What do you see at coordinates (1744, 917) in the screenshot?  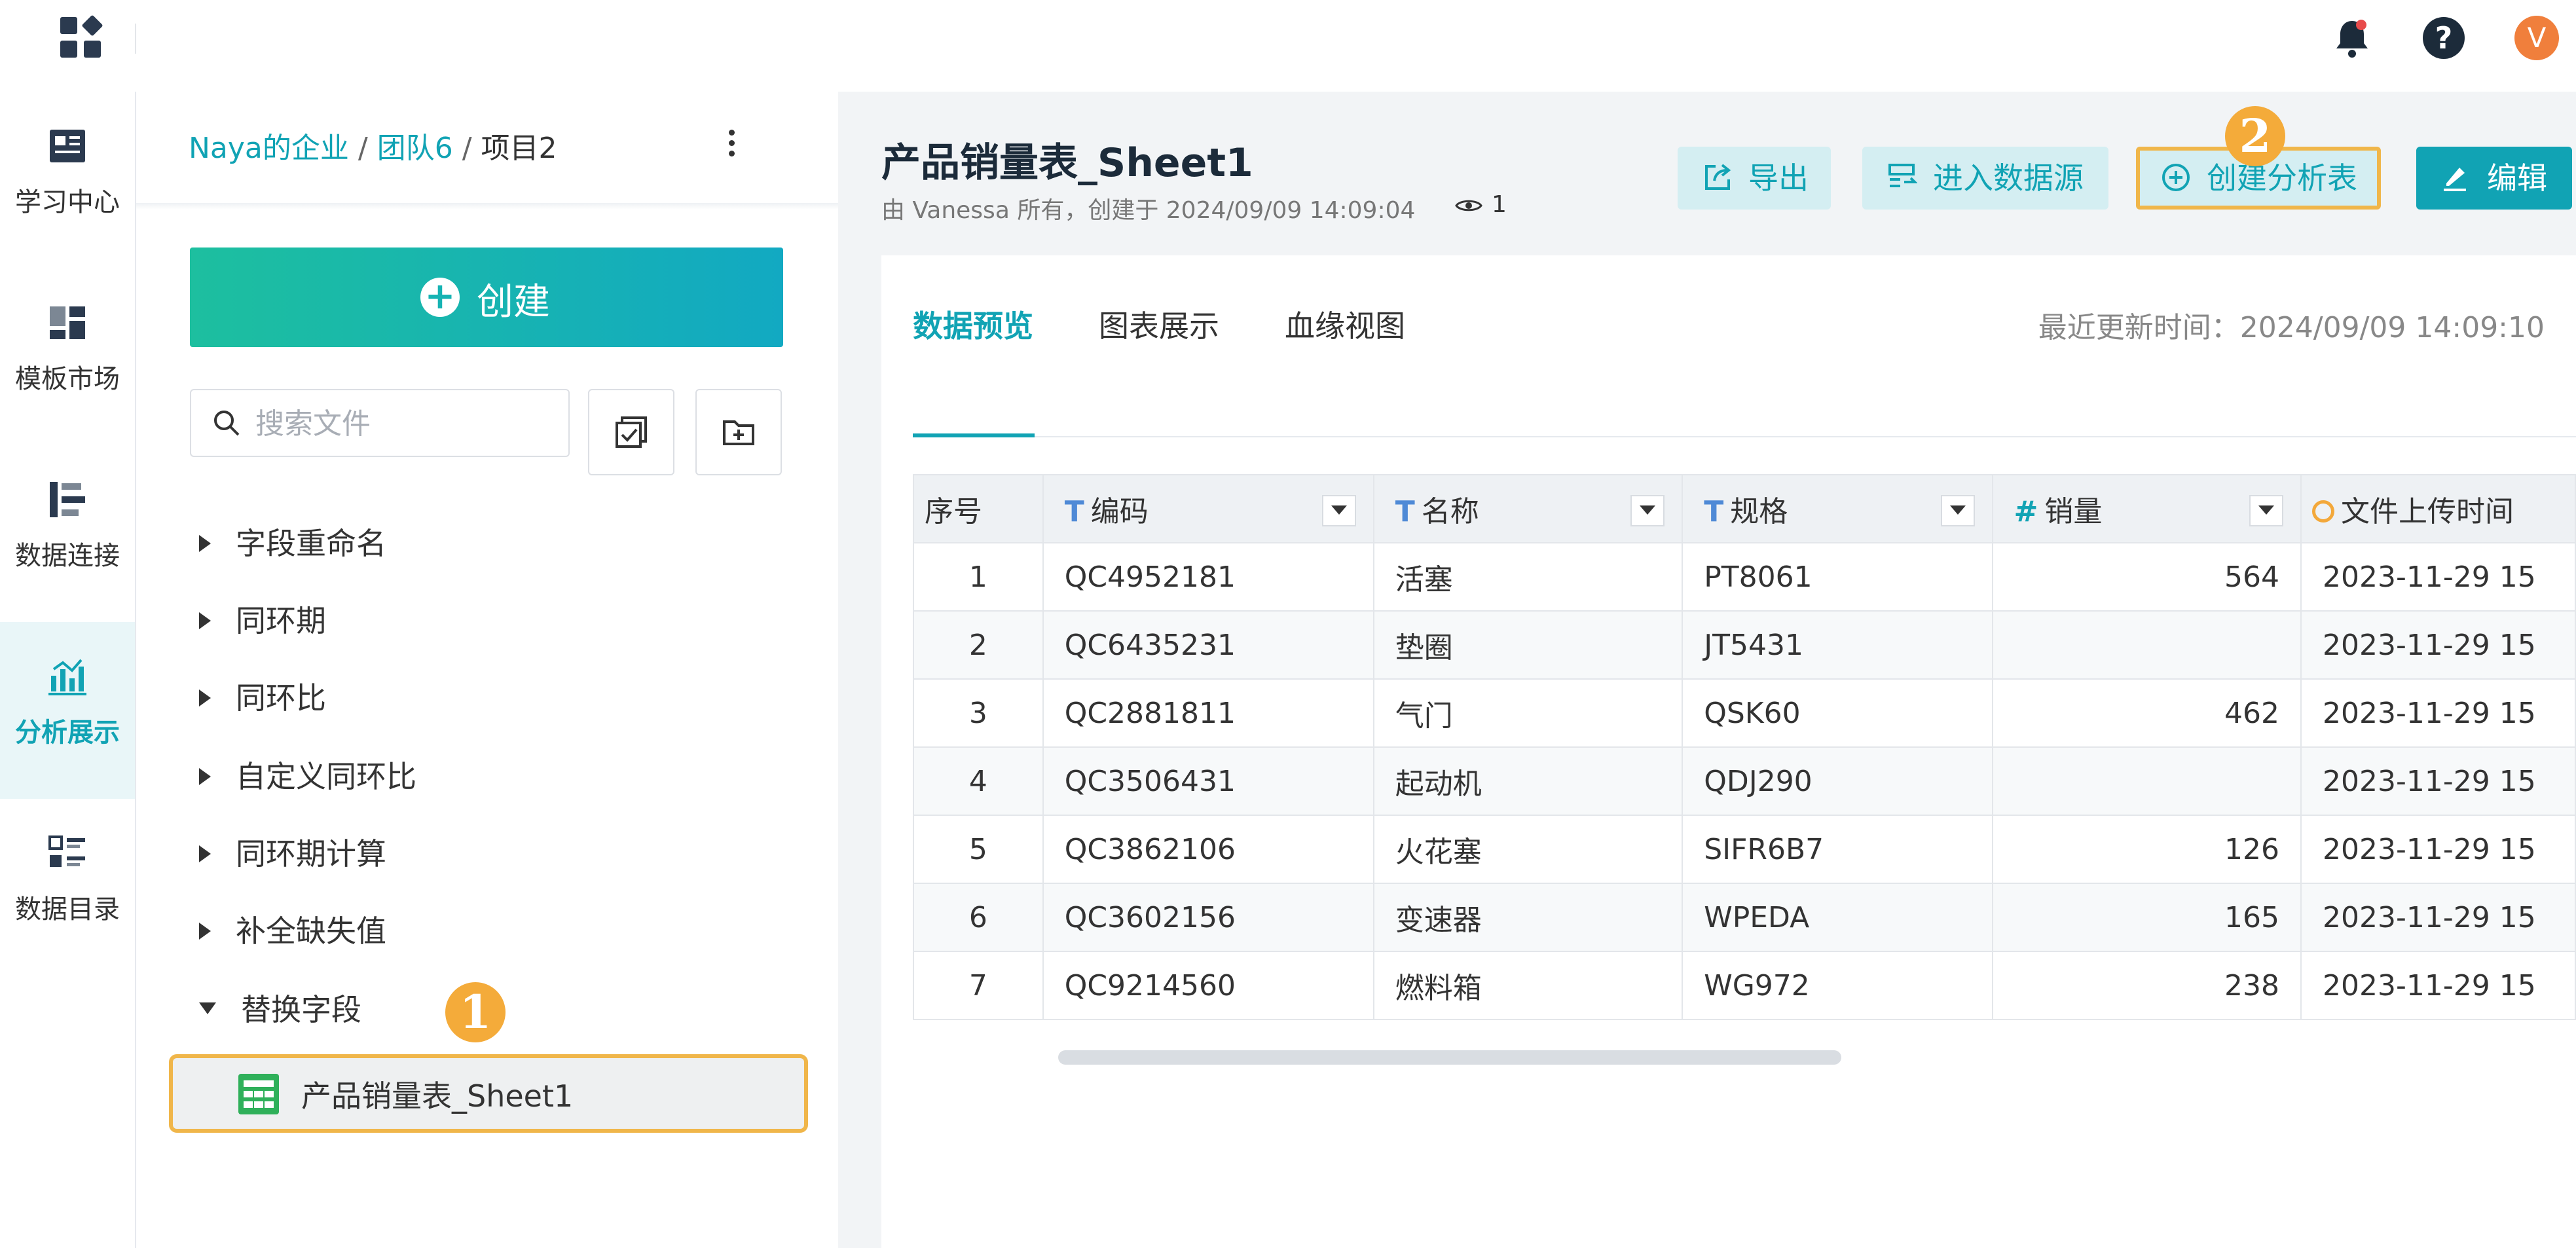 I see `table-row: 6 QC3602156 变速器 WPEDA 165 2023-11-29 15` at bounding box center [1744, 917].